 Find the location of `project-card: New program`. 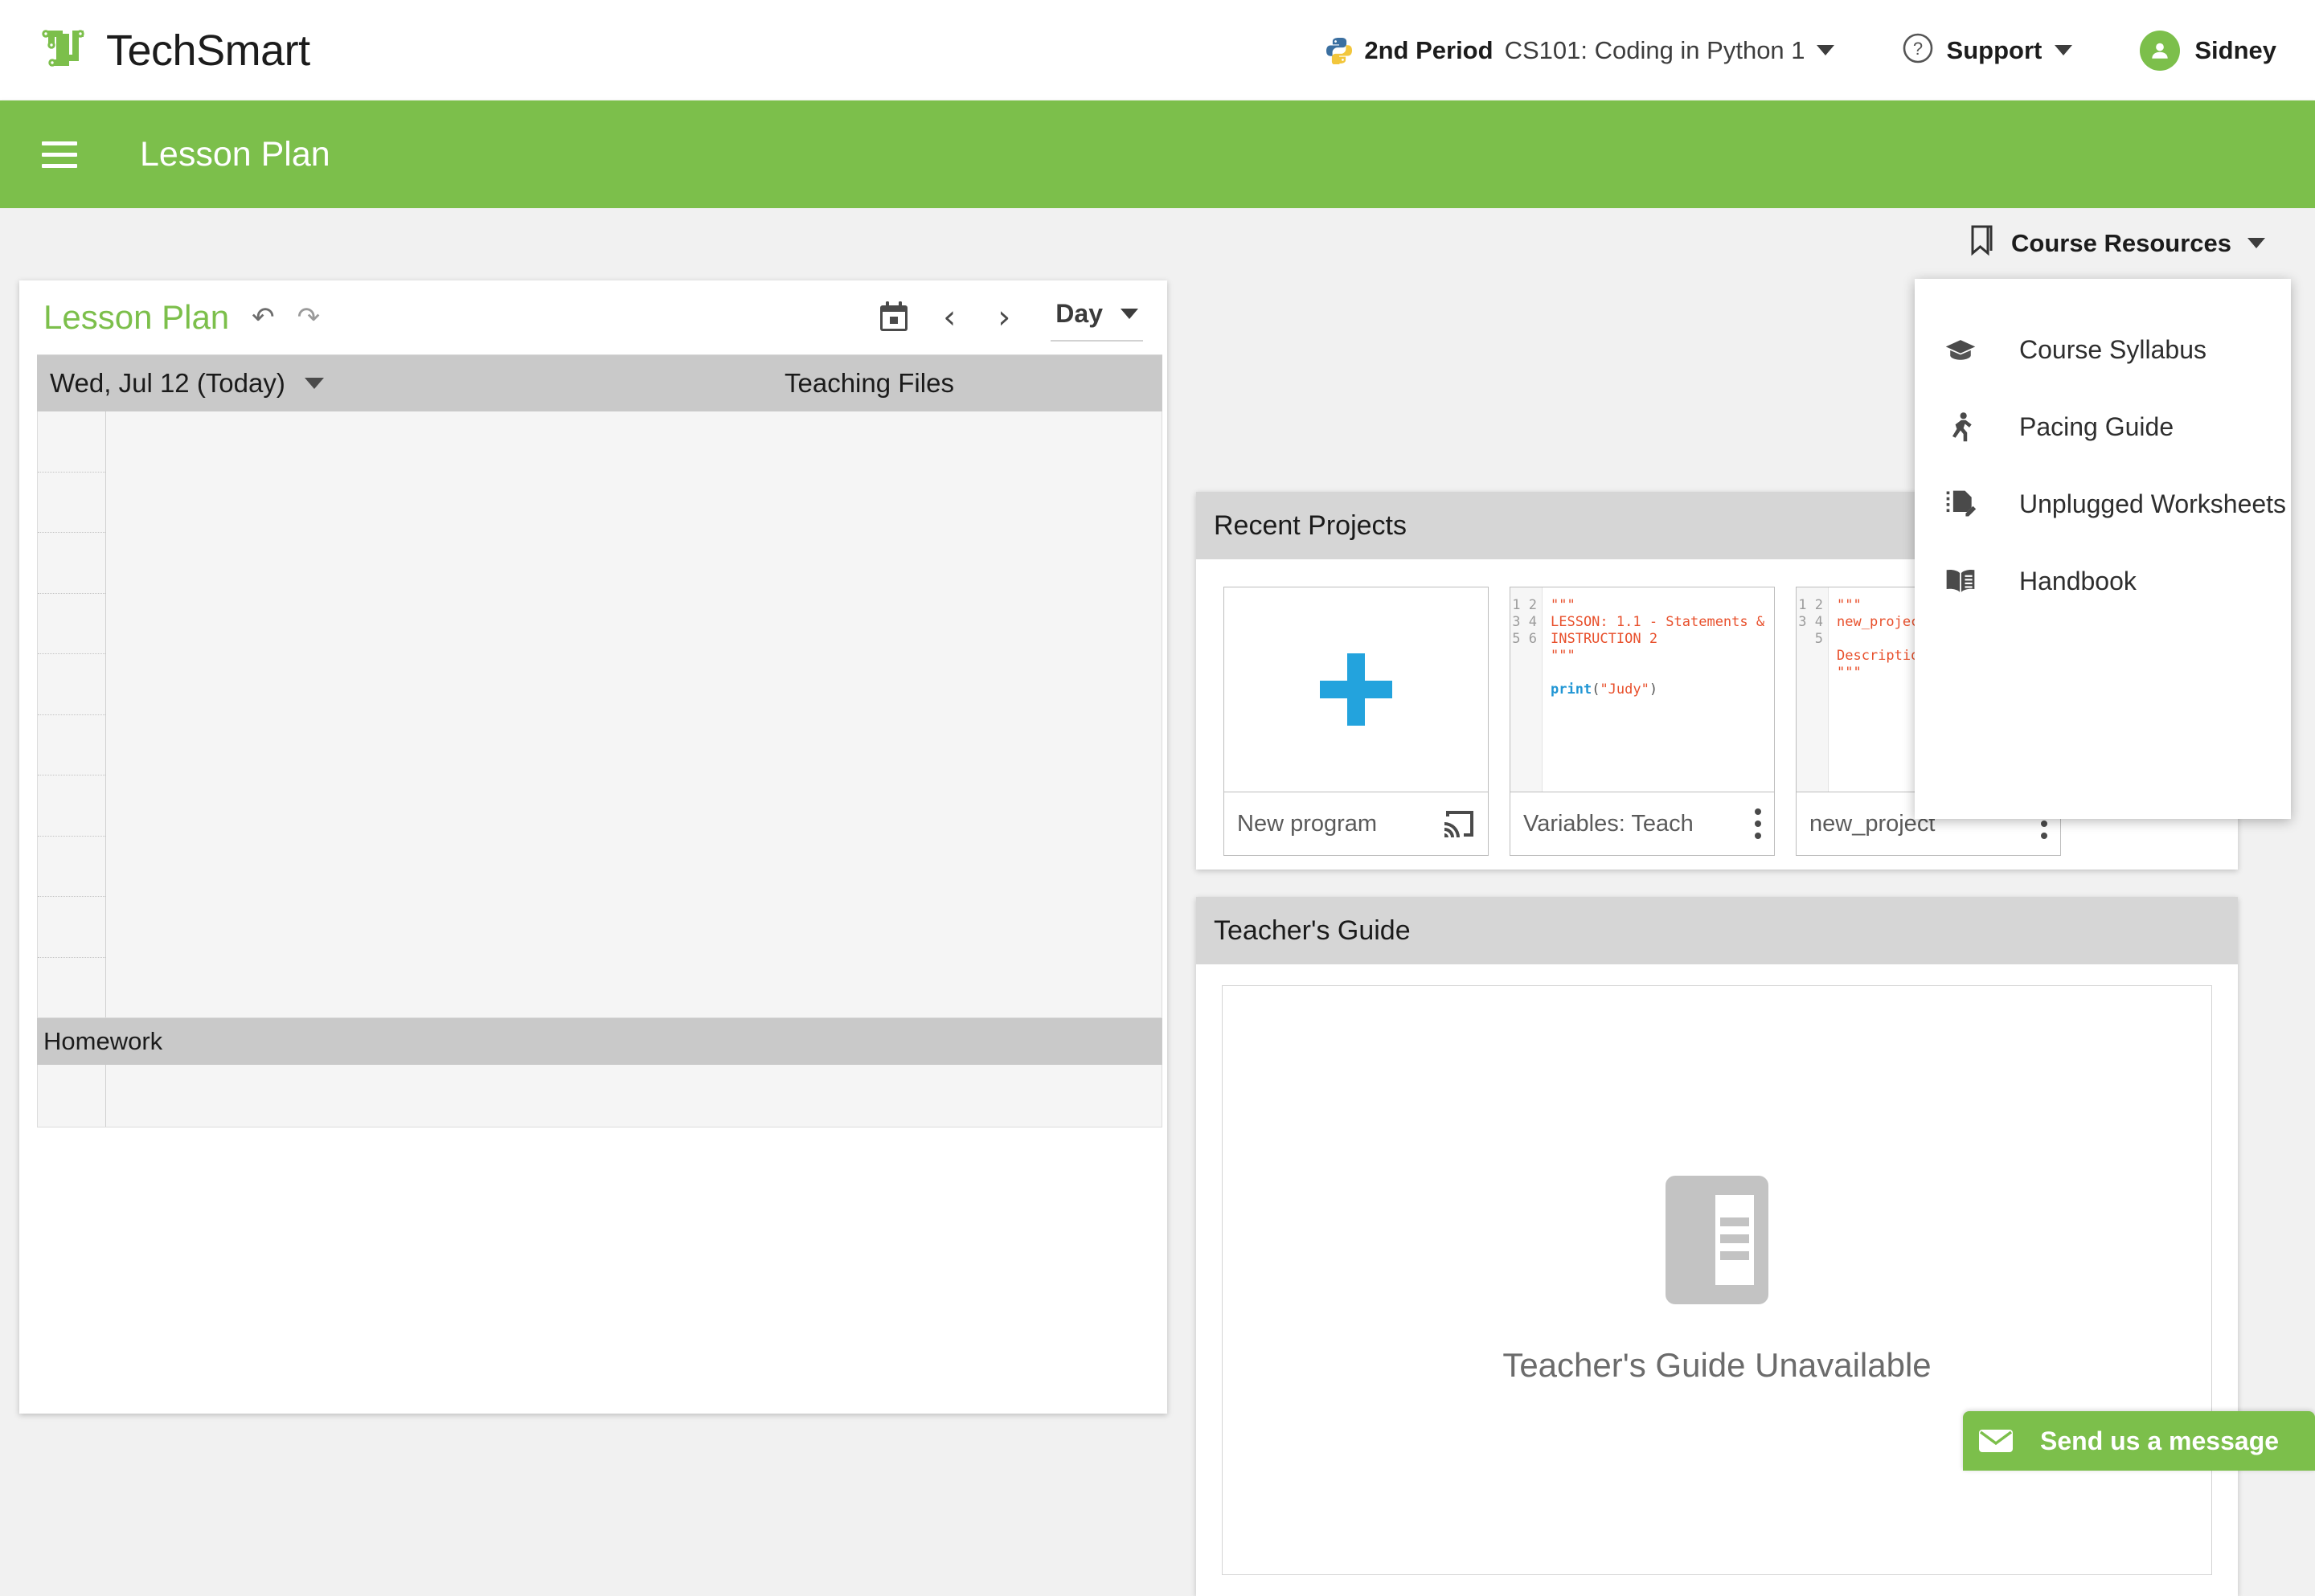

project-card: New program is located at coordinates (1356, 721).